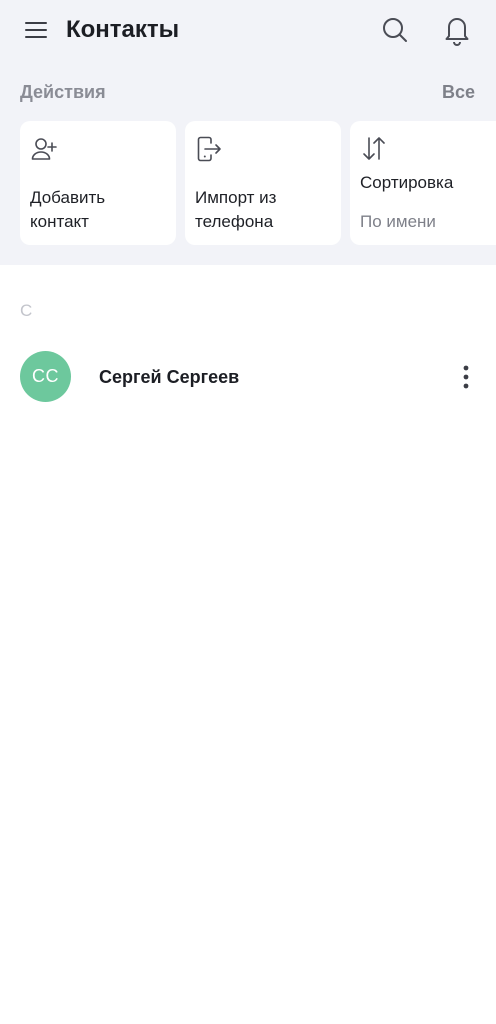 The width and height of the screenshot is (496, 1024). I want to click on phone-import-icon, so click(209, 149).